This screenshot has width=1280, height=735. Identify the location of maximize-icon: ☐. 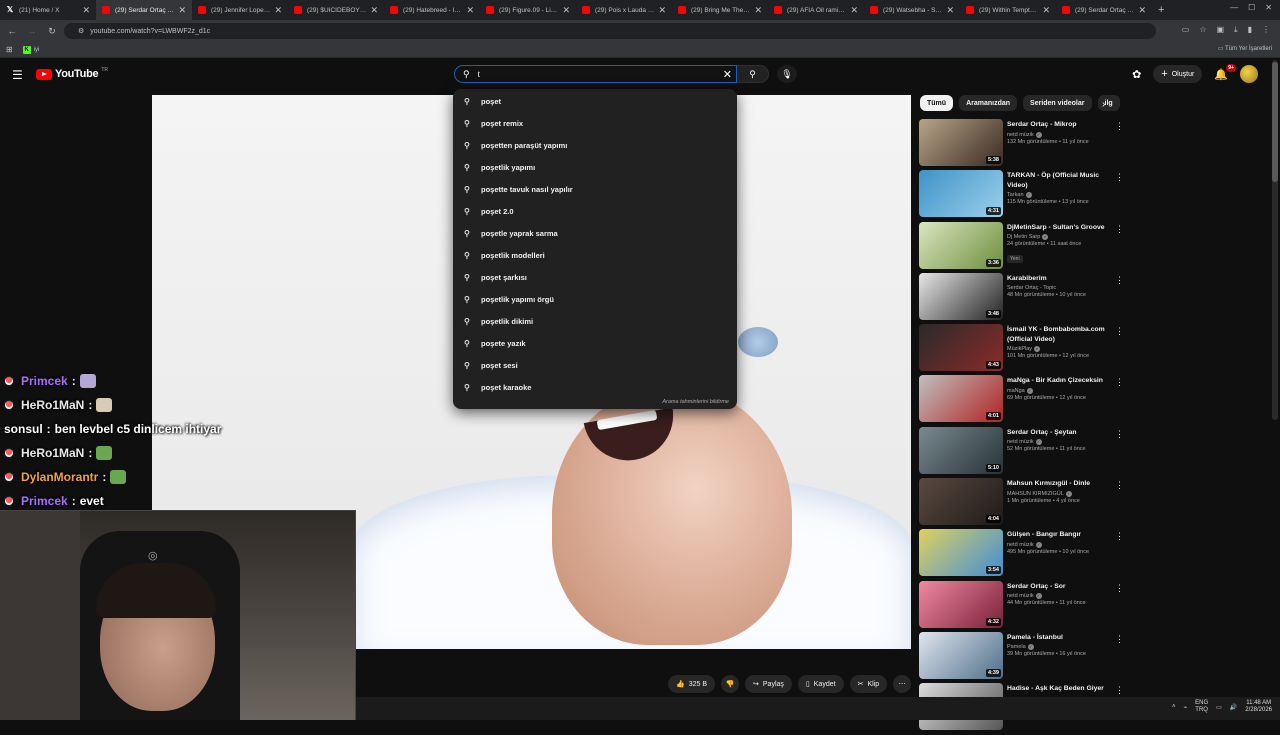
(1251, 7).